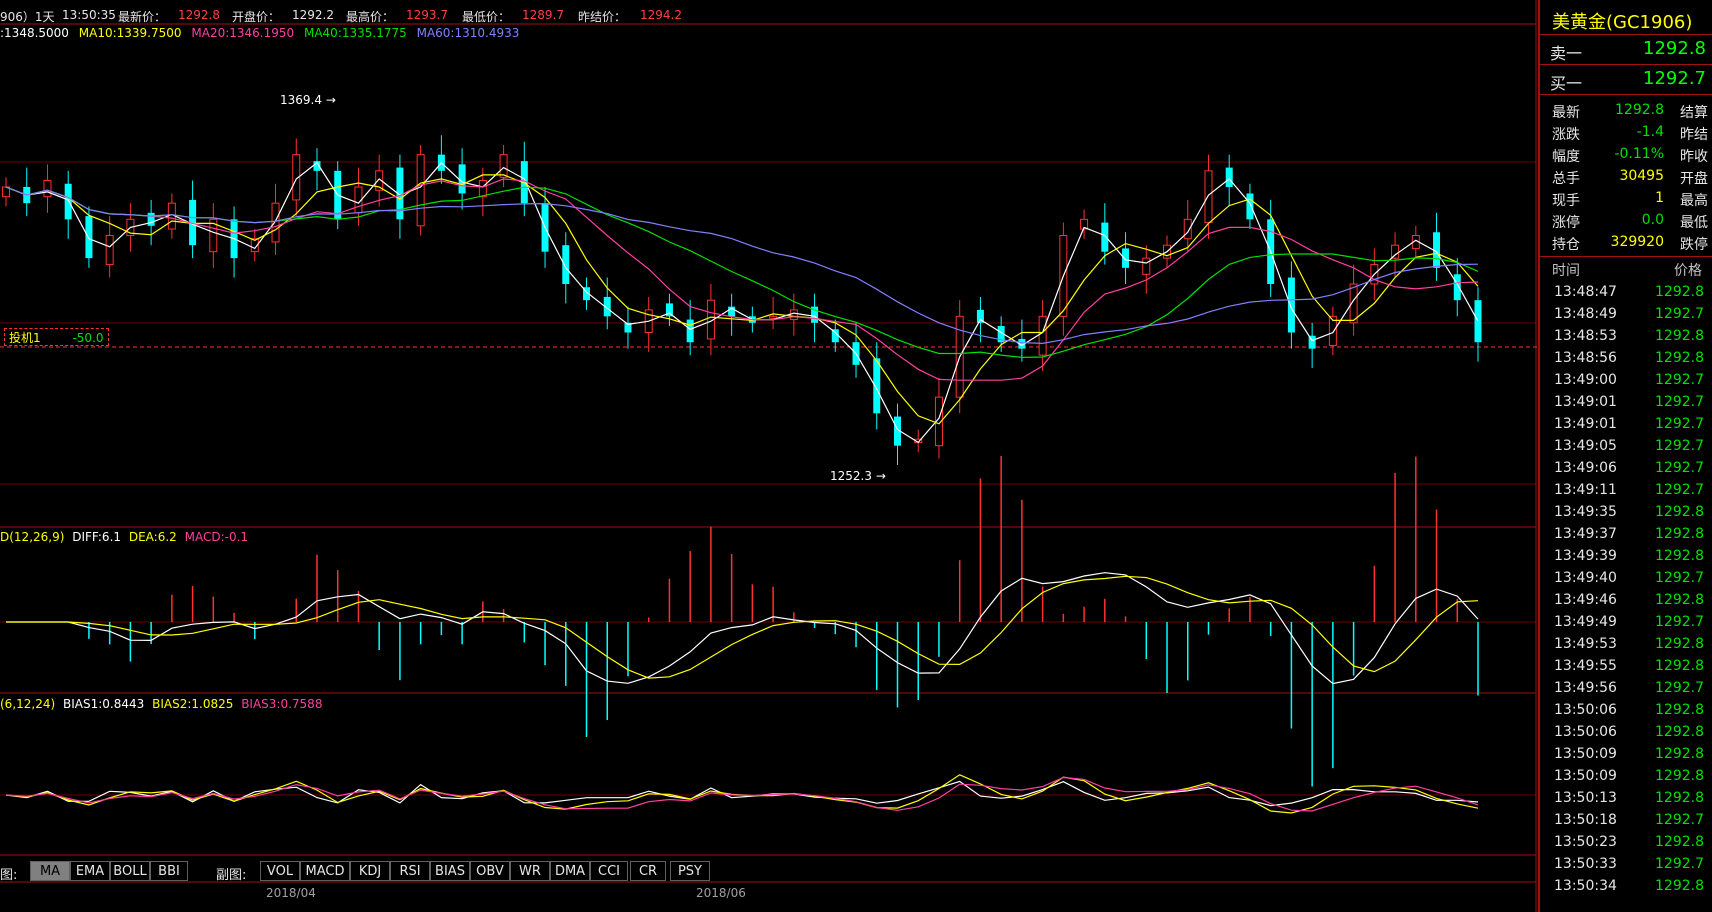 This screenshot has height=912, width=1712. What do you see at coordinates (570, 871) in the screenshot?
I see `tab-dma: DMA` at bounding box center [570, 871].